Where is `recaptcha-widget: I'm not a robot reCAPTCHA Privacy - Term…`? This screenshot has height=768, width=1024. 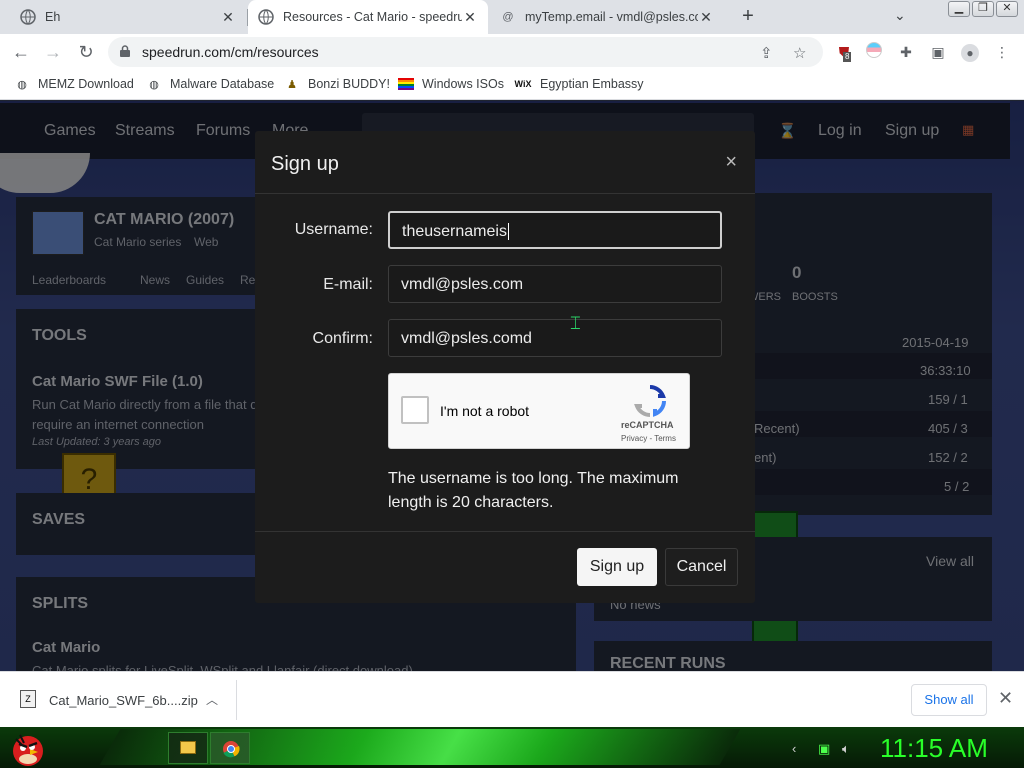
recaptcha-widget: I'm not a robot reCAPTCHA Privacy - Term… is located at coordinates (539, 411).